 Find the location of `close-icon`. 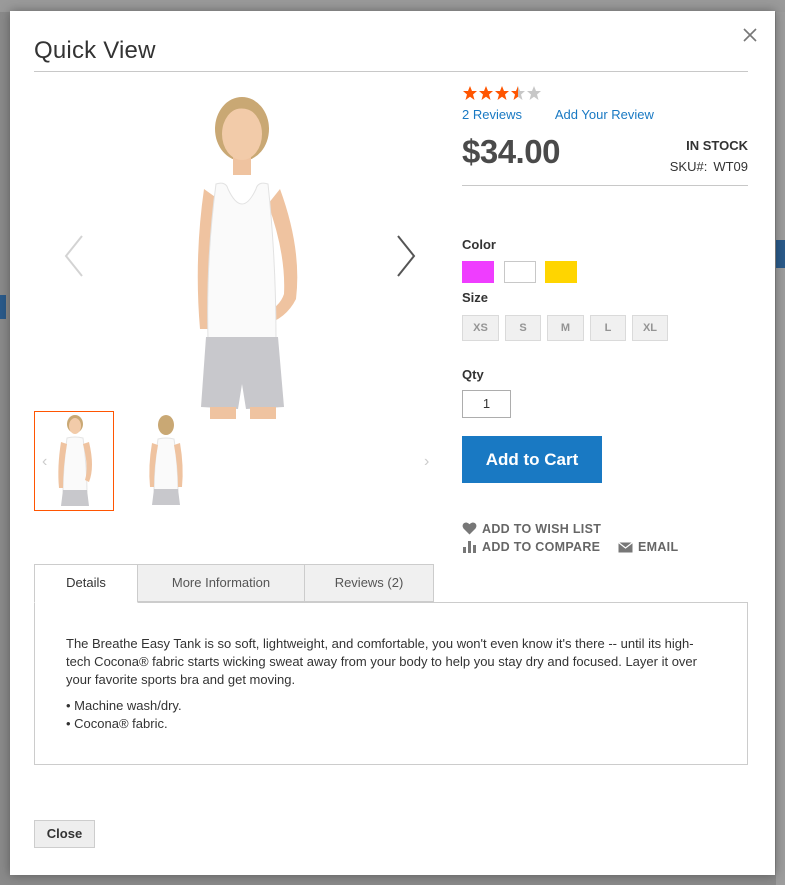

close-icon is located at coordinates (750, 35).